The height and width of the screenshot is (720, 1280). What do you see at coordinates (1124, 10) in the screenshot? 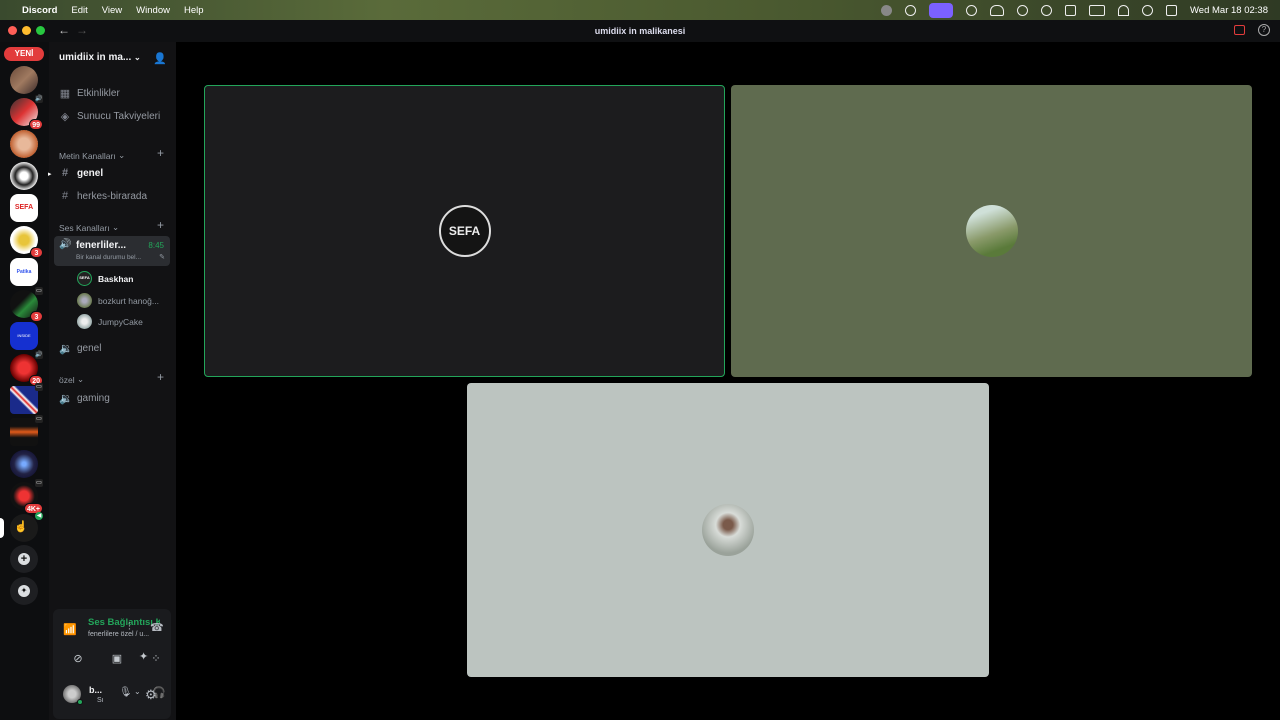
I see `wifi-icon` at bounding box center [1124, 10].